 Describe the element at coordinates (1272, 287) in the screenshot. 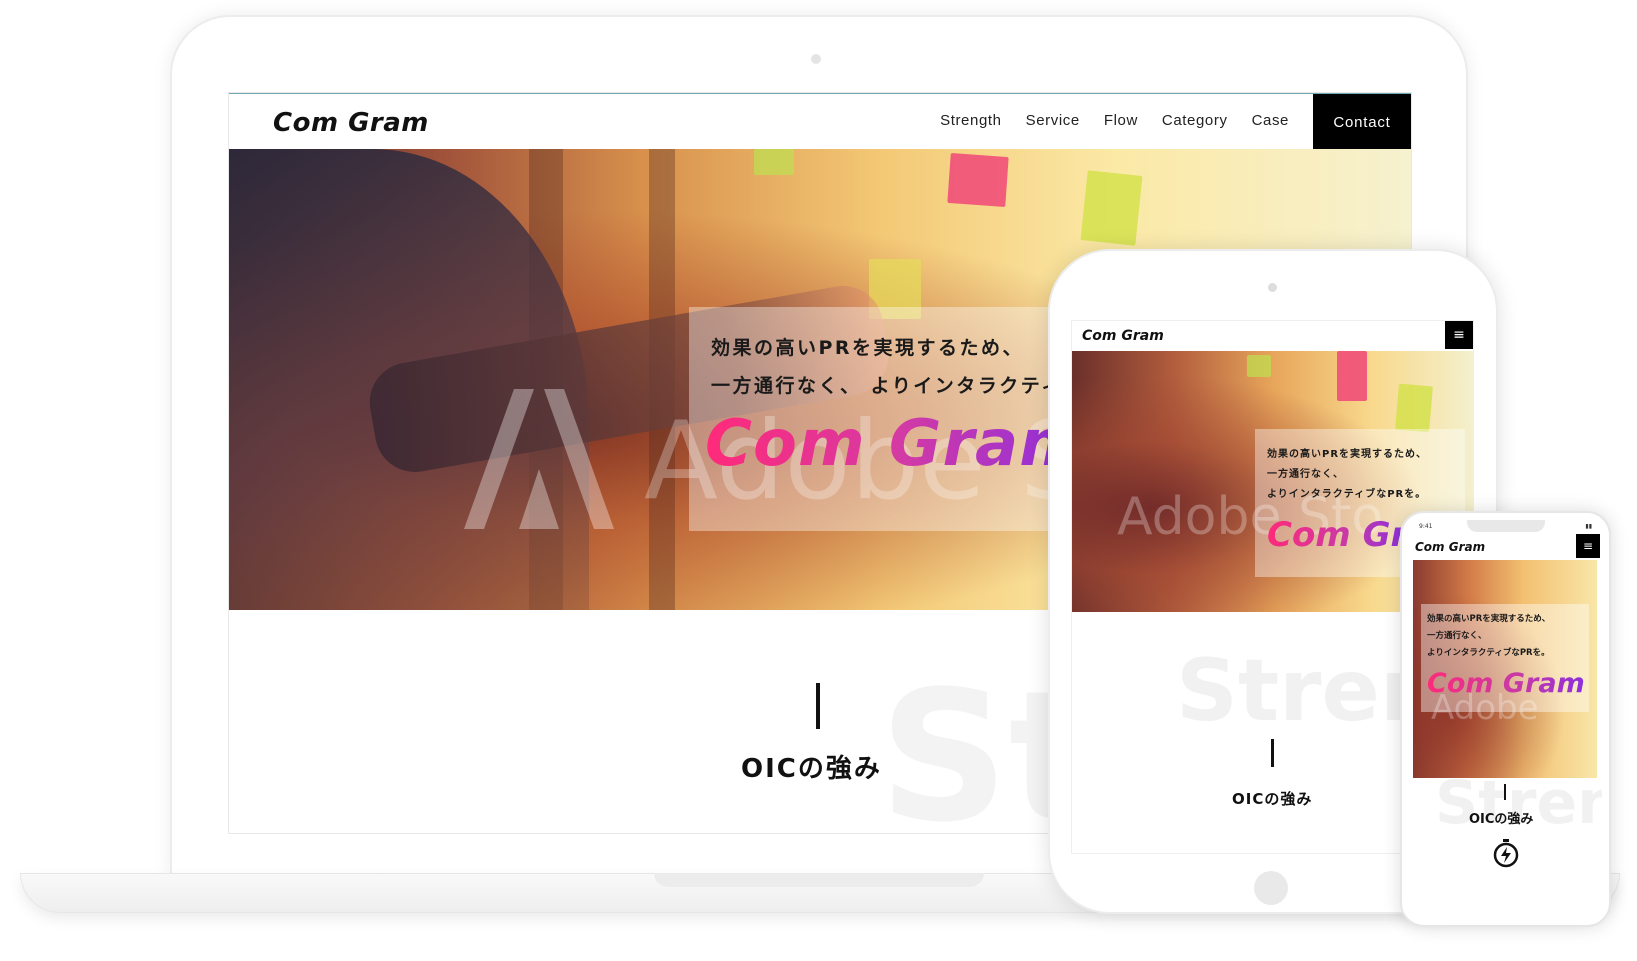

I see `tablet-camera` at that location.